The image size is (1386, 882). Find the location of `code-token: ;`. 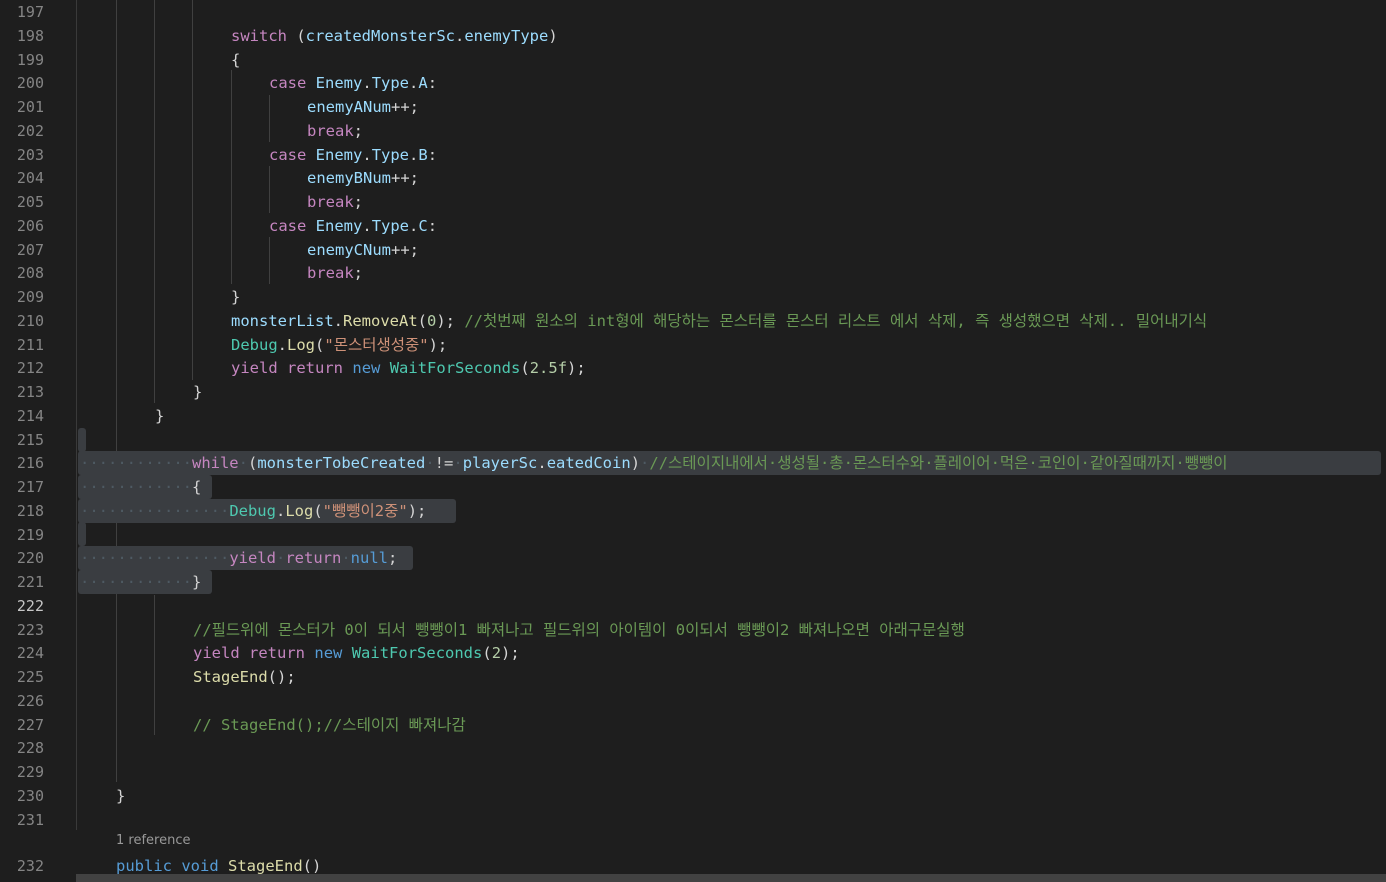

code-token: ; is located at coordinates (358, 202).